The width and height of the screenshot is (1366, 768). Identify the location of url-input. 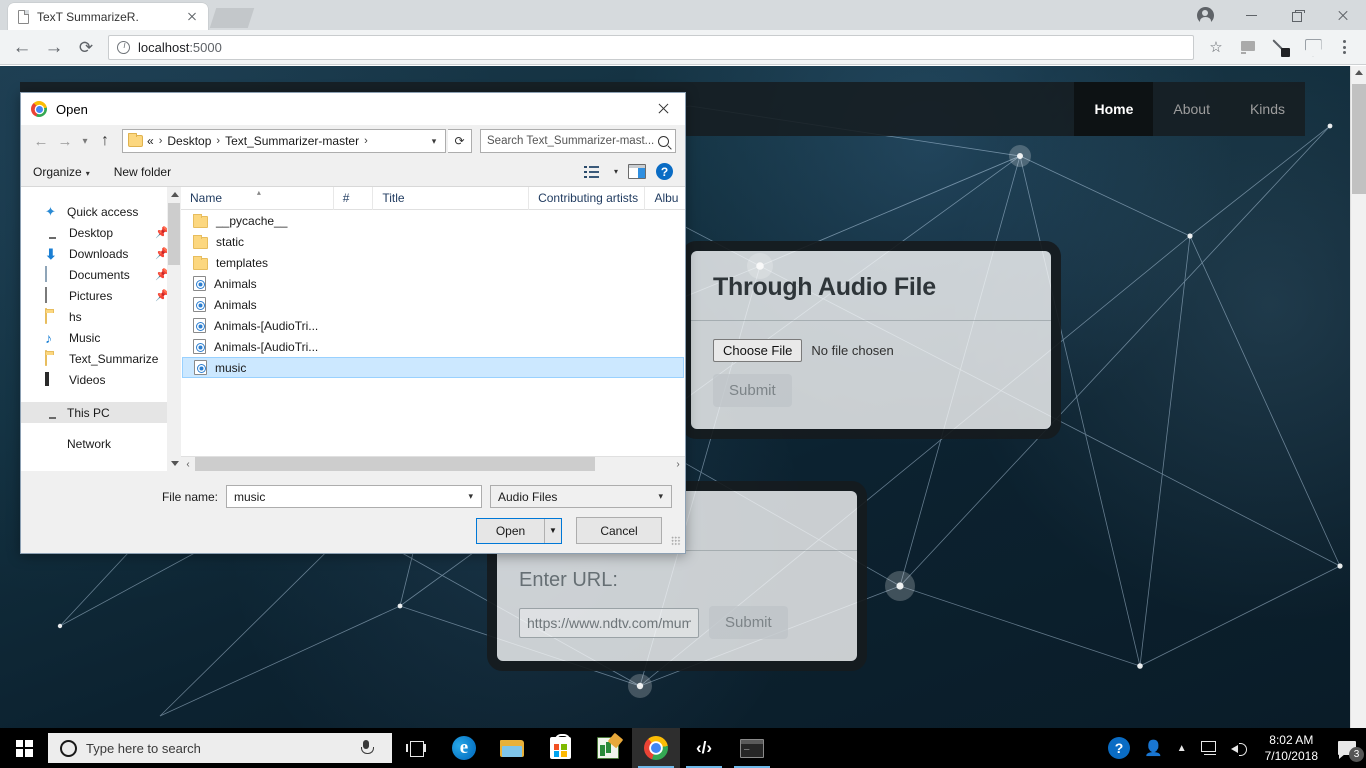
(609, 622).